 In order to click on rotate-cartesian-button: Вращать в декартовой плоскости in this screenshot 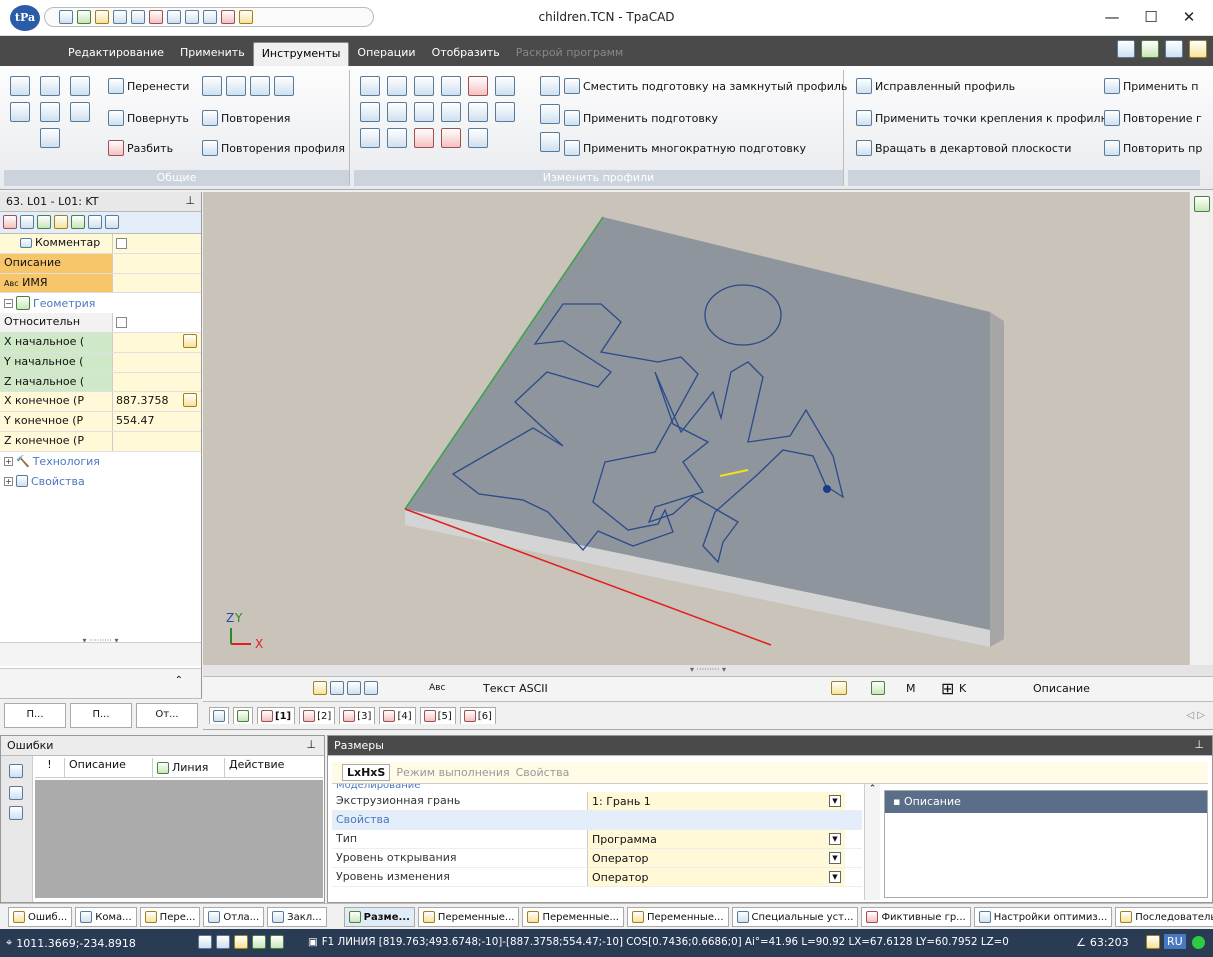, I will do `click(963, 148)`.